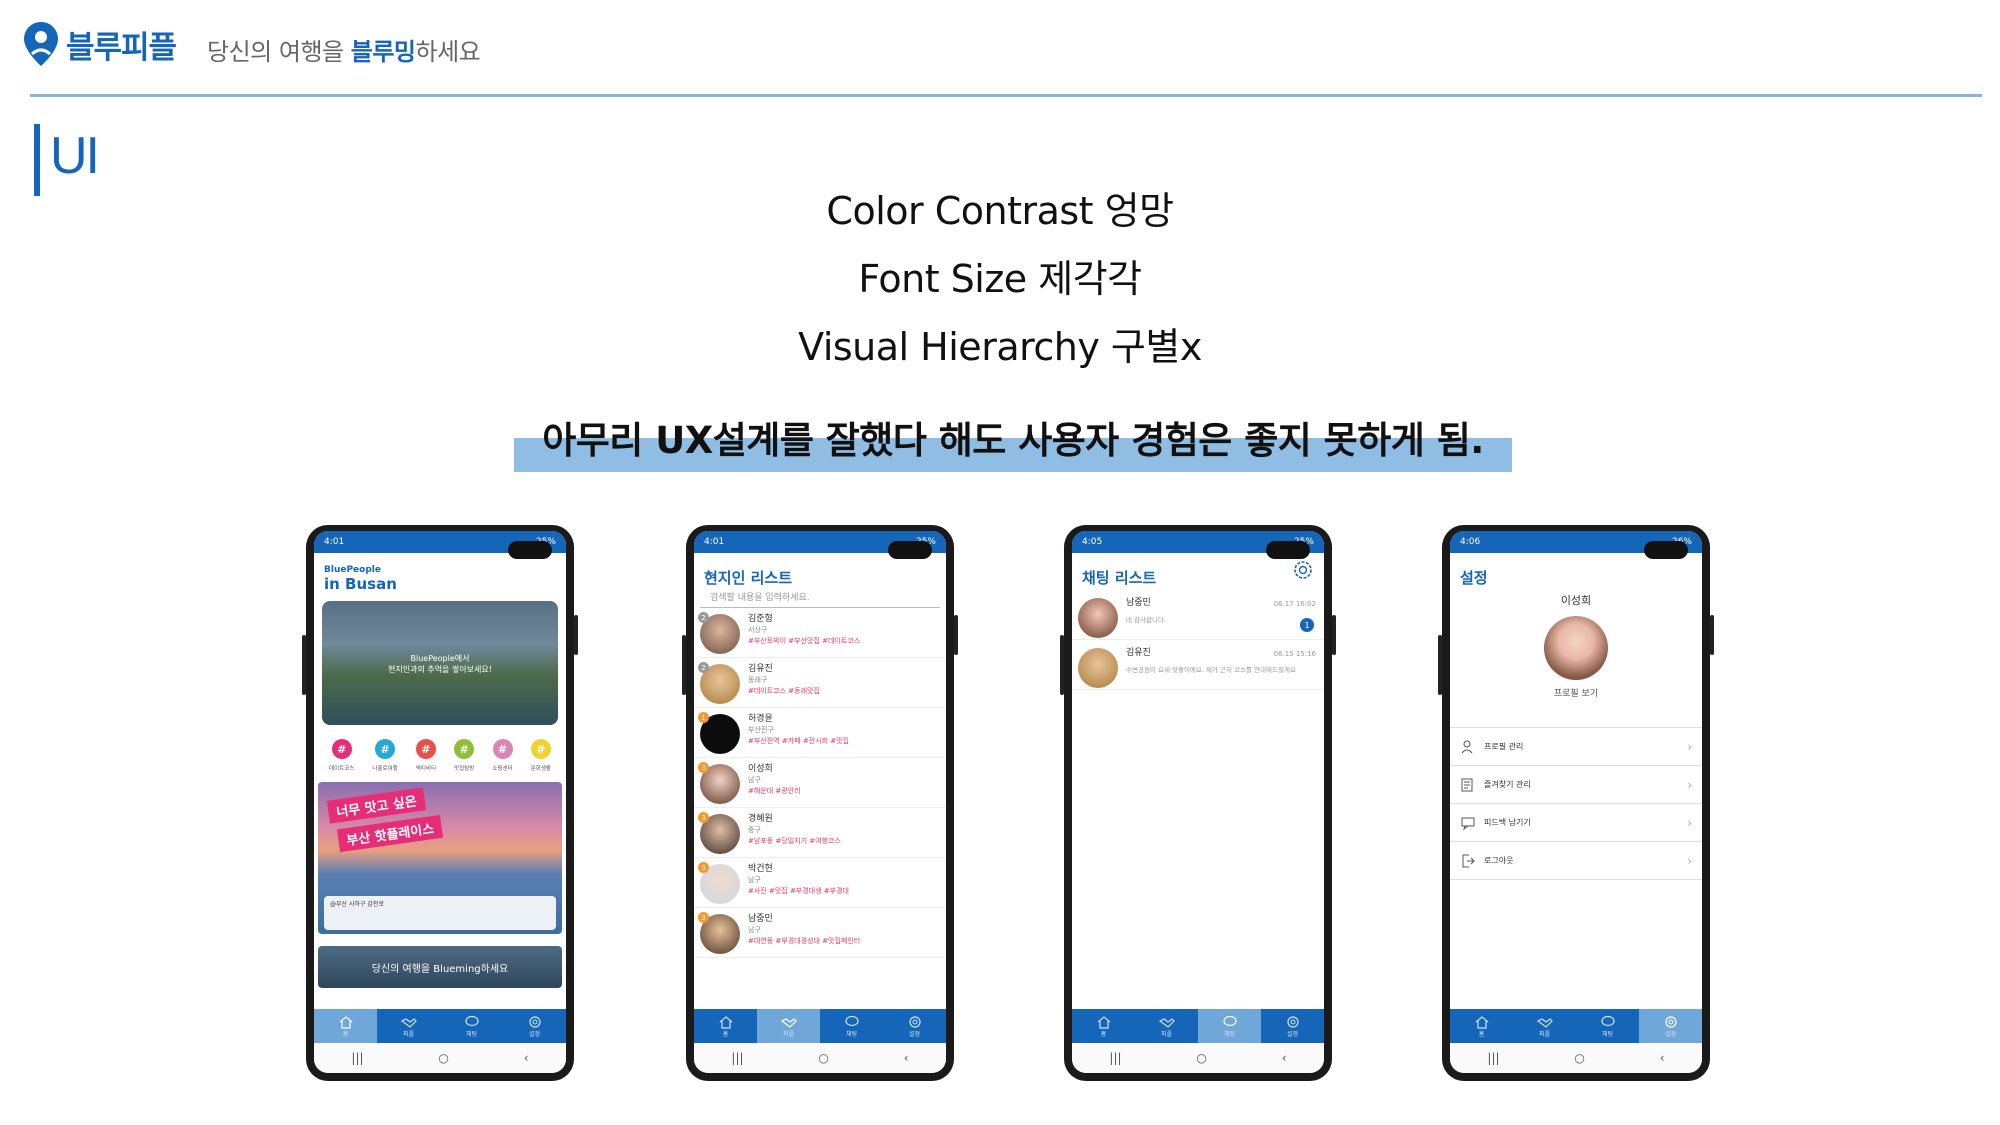 The height and width of the screenshot is (1125, 2000). What do you see at coordinates (502, 749) in the screenshot?
I see `hashtag-icon: #` at bounding box center [502, 749].